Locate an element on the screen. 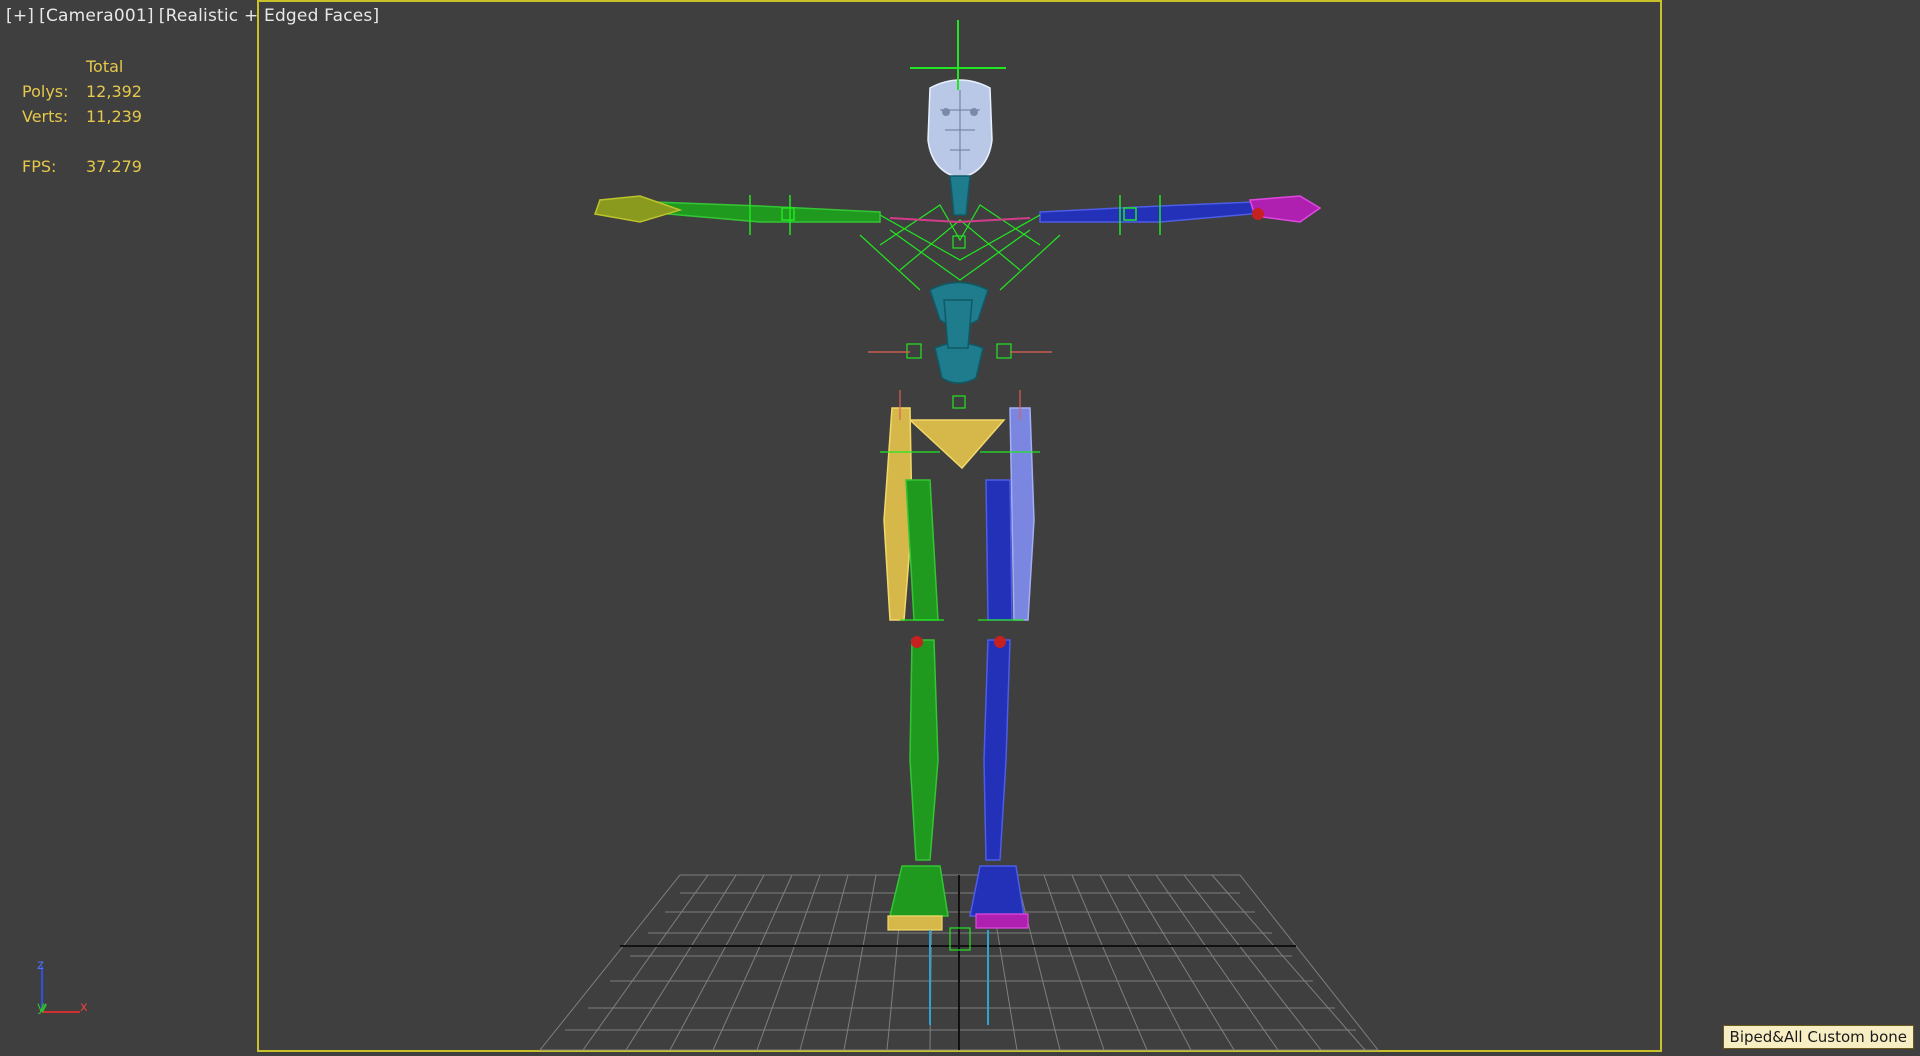 The width and height of the screenshot is (1920, 1056). axis-y-label: y is located at coordinates (41, 1007).